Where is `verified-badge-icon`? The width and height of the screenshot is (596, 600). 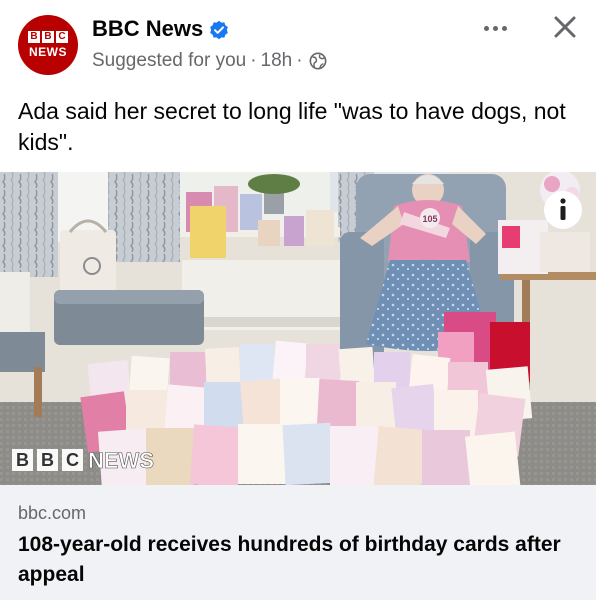 verified-badge-icon is located at coordinates (219, 30).